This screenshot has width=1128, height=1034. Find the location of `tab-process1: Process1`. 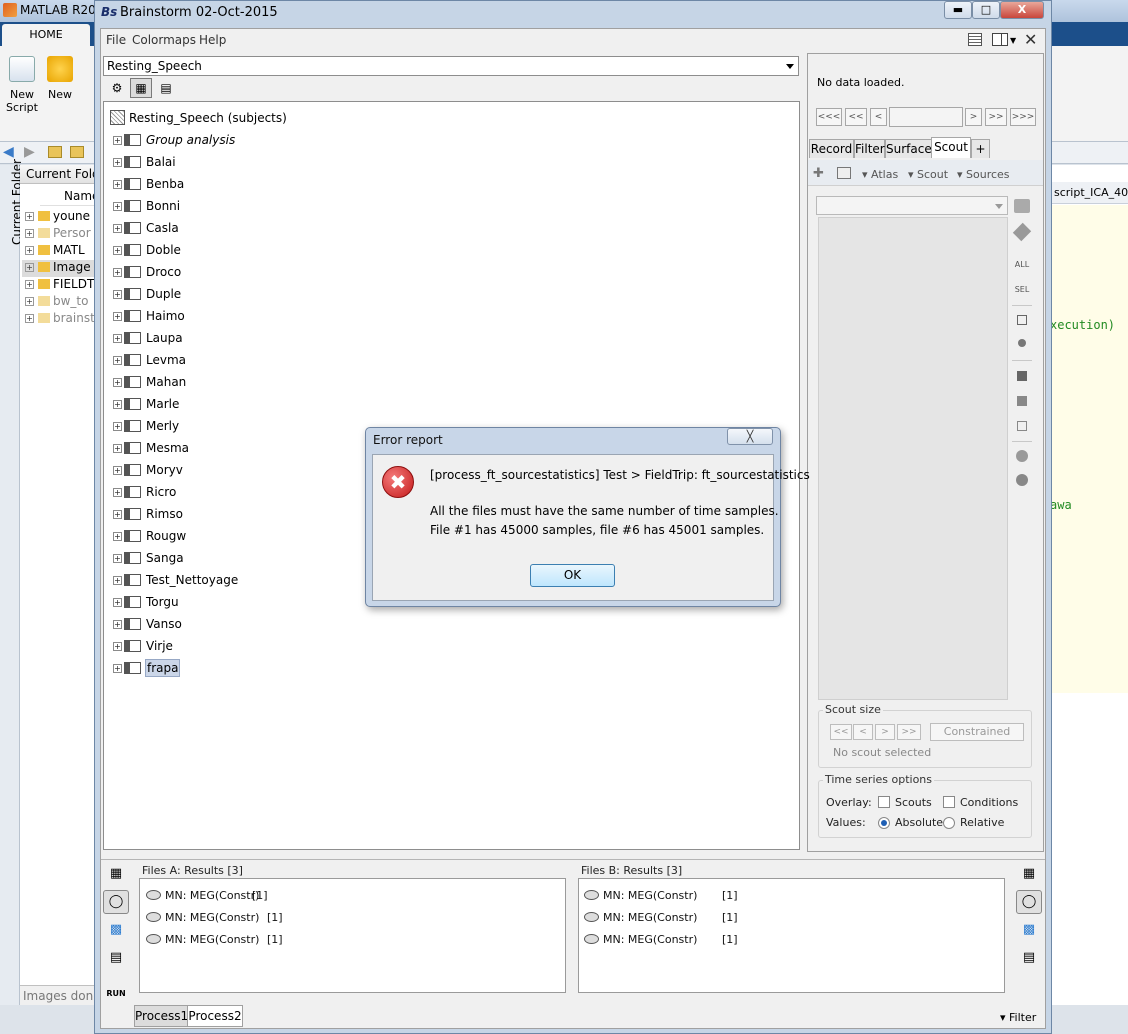

tab-process1: Process1 is located at coordinates (161, 1016).